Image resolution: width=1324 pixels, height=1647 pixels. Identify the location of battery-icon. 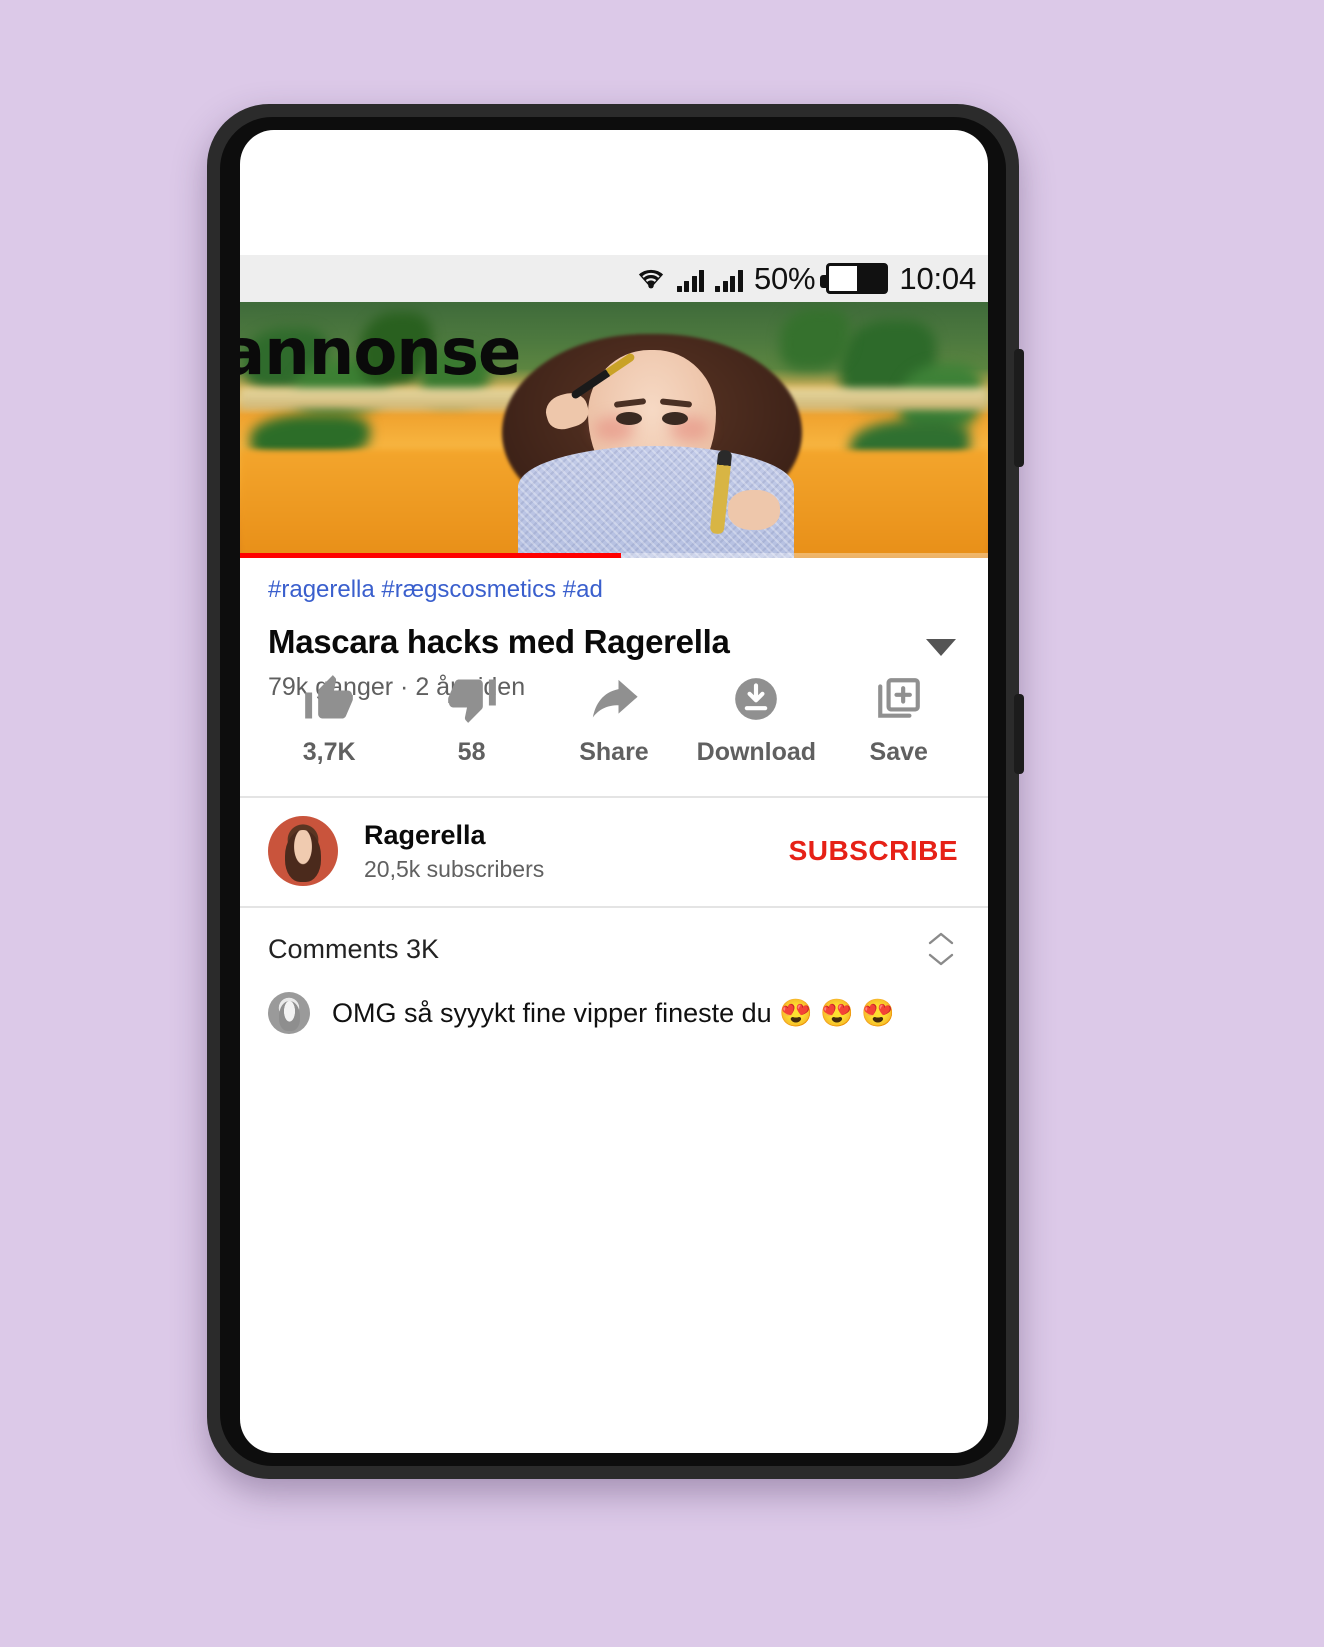
(854, 278).